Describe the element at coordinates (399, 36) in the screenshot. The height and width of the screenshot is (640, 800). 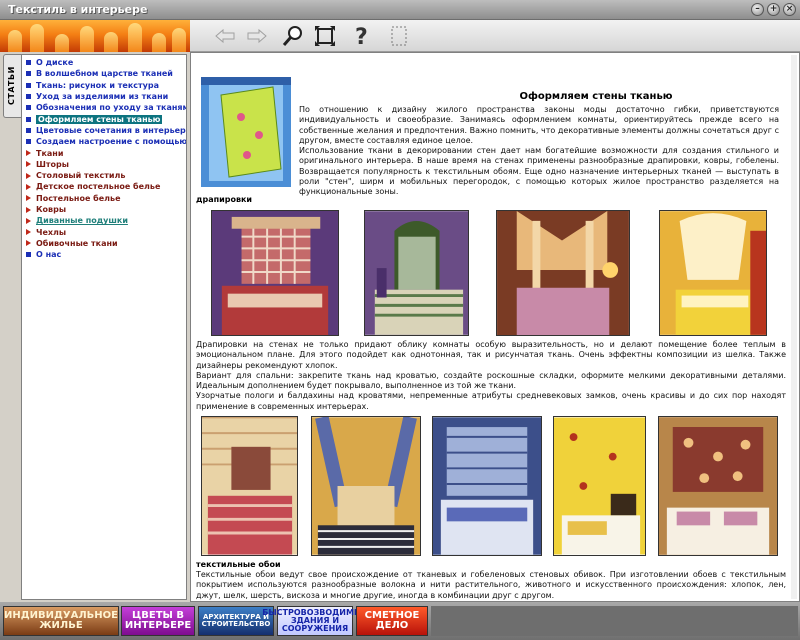
I see `select-icon` at that location.